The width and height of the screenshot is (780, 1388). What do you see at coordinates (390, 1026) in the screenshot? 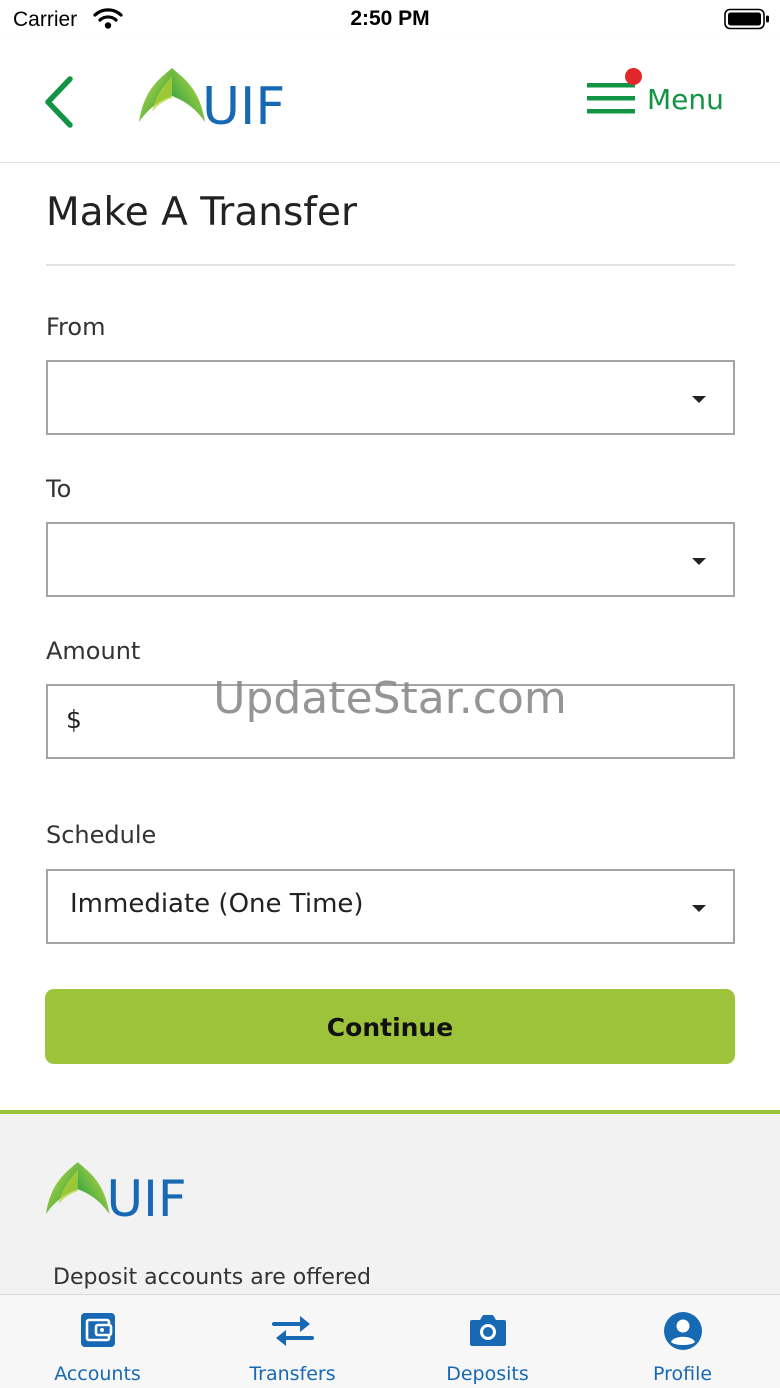
I see `continue-button: Continue` at bounding box center [390, 1026].